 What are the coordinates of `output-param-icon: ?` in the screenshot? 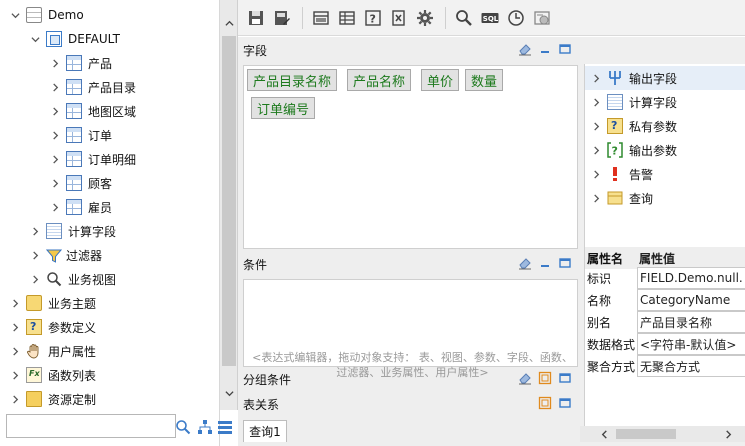 It's located at (615, 150).